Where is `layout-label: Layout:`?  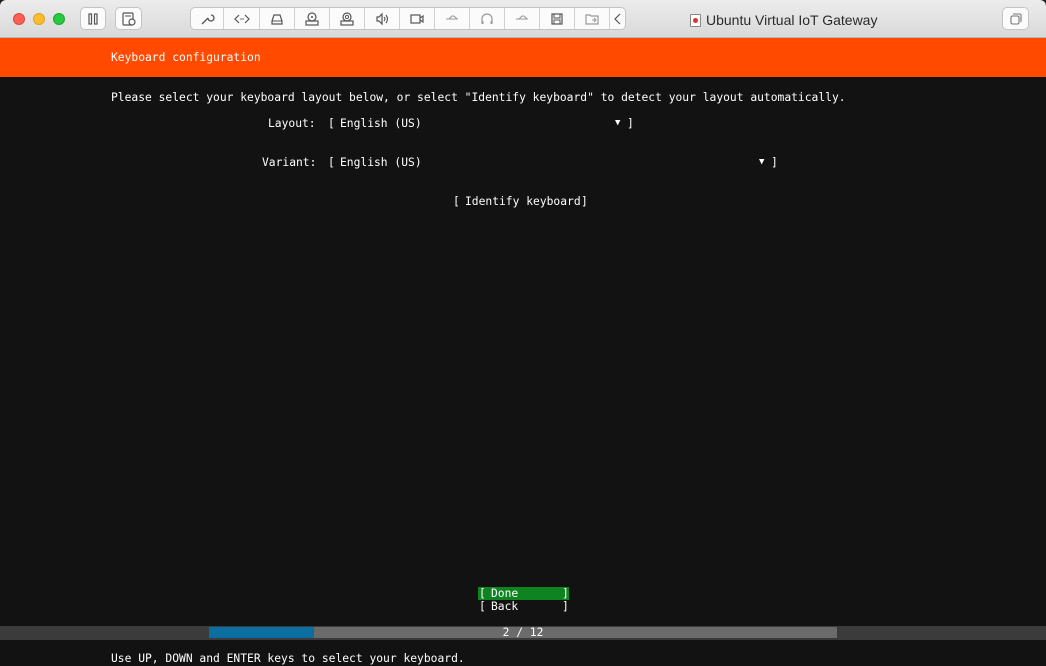 layout-label: Layout: is located at coordinates (292, 123).